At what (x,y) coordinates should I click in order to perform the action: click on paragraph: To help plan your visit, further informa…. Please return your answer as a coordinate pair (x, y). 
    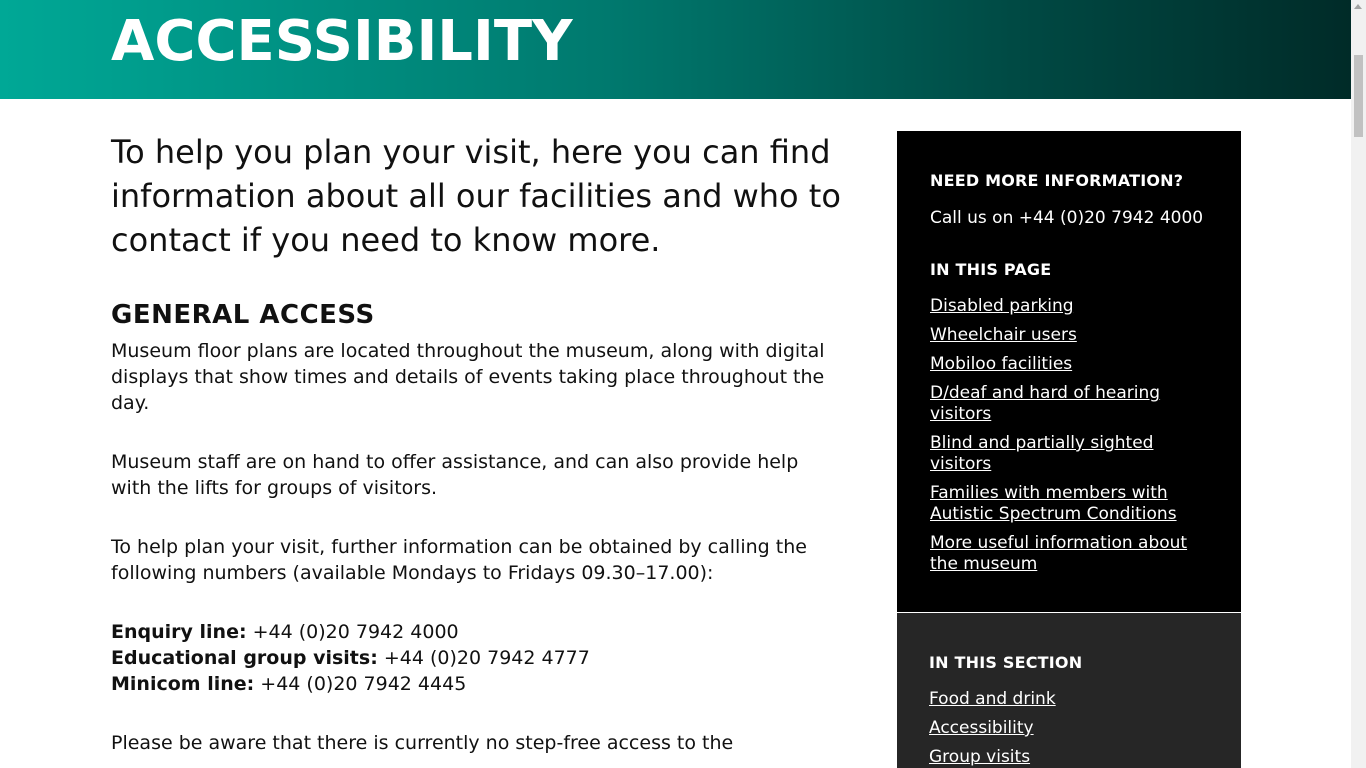
    Looking at the image, I should click on (459, 560).